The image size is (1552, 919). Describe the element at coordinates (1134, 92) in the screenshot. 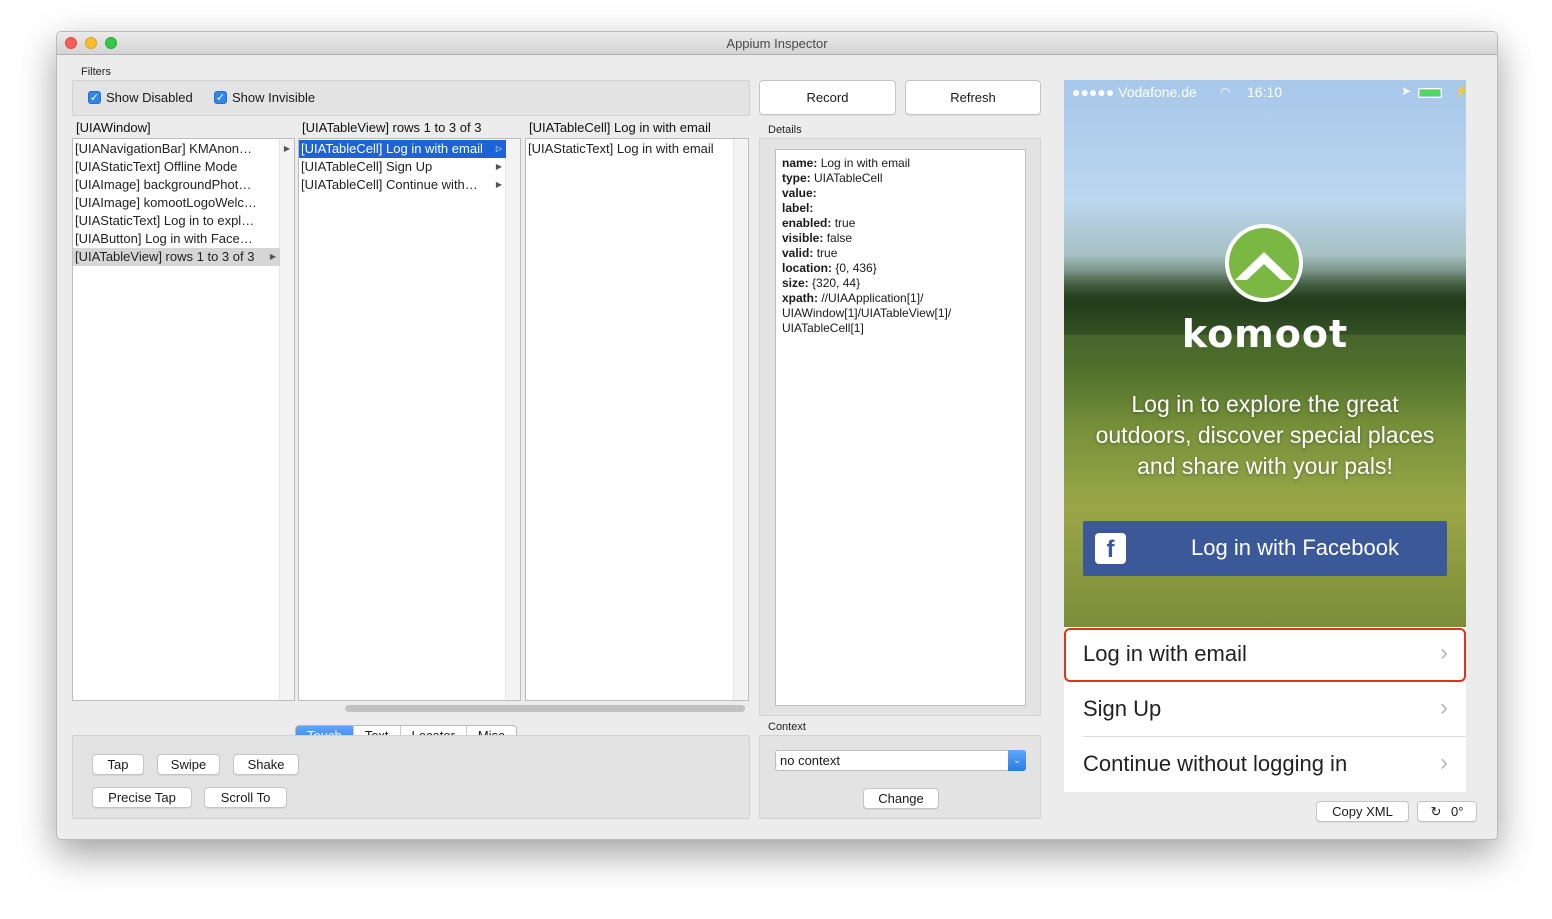

I see `carrier-label: ●●●●● Vodafone.de` at that location.